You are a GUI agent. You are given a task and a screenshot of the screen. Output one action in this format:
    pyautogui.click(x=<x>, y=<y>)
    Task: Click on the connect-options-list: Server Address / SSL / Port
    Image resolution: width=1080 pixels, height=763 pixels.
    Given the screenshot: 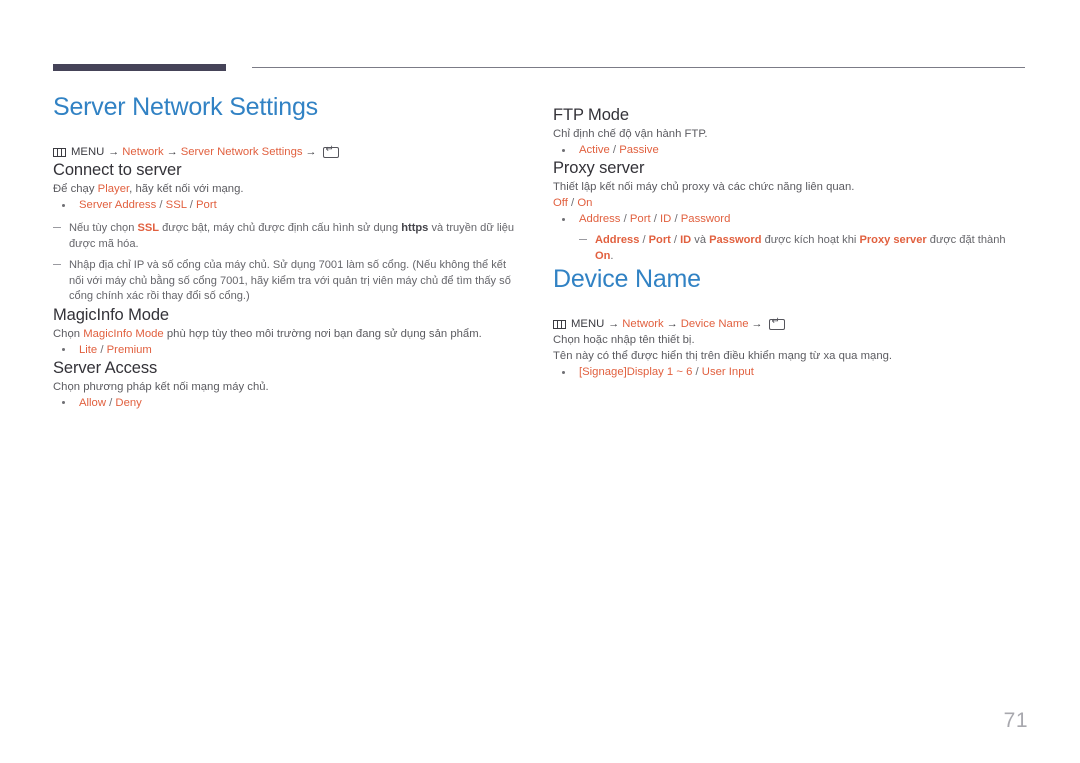 What is the action you would take?
    pyautogui.click(x=287, y=205)
    